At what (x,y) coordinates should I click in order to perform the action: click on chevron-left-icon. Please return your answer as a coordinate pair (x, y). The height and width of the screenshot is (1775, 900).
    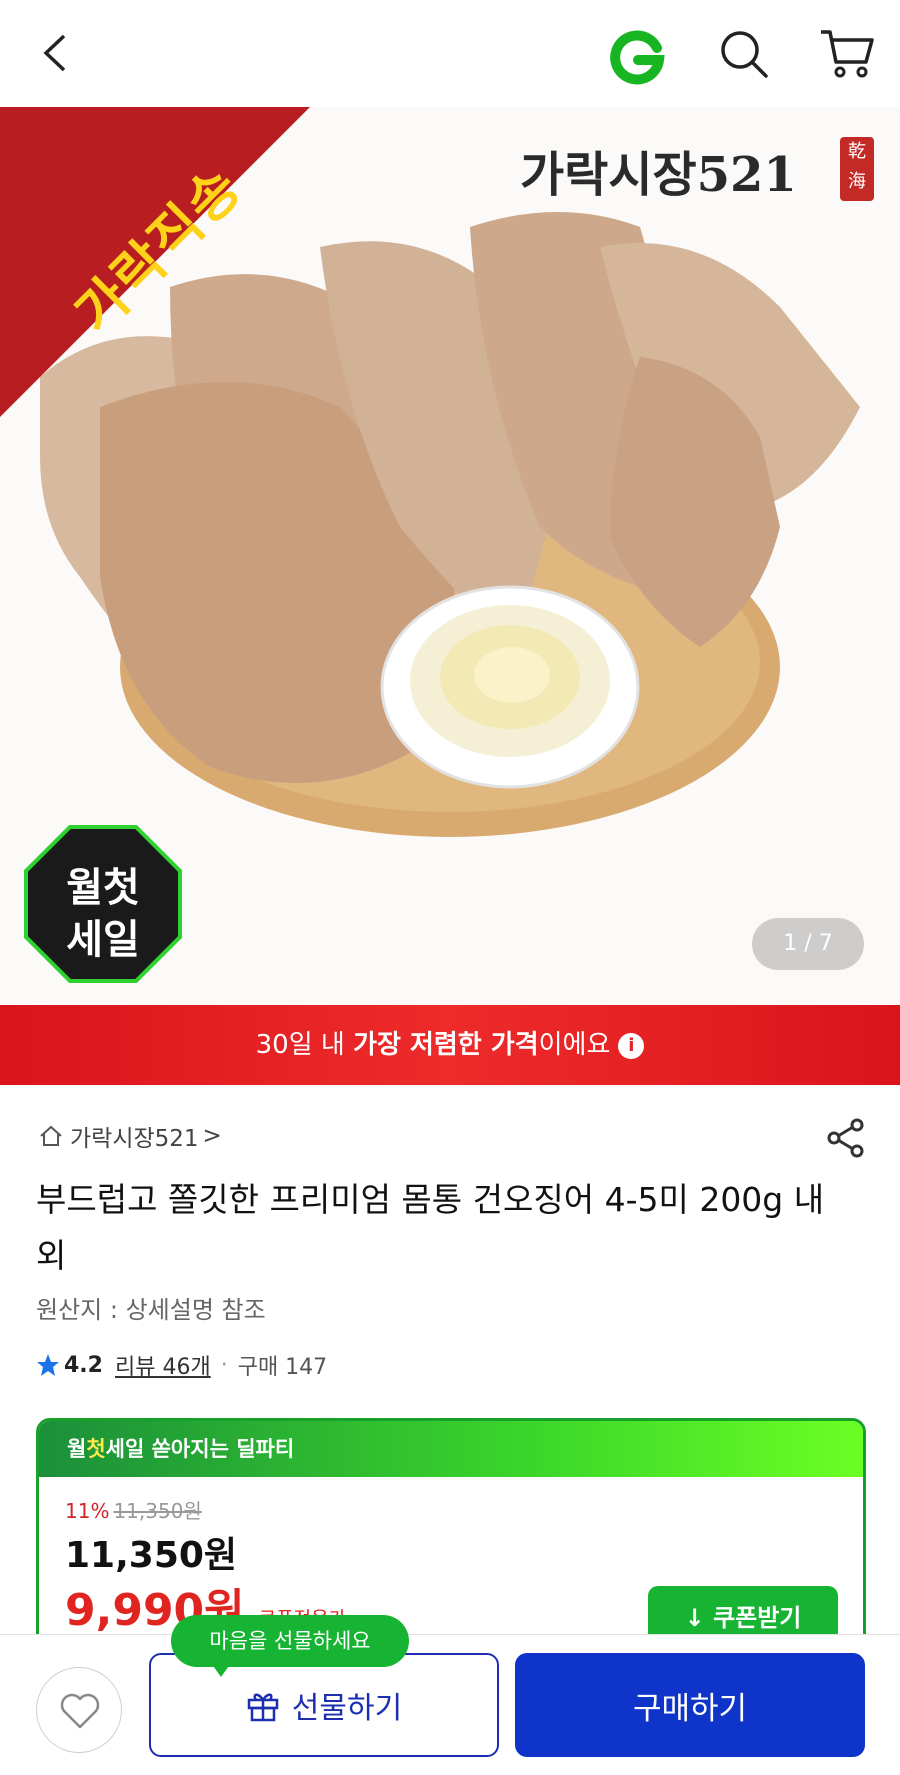
    Looking at the image, I should click on (59, 53).